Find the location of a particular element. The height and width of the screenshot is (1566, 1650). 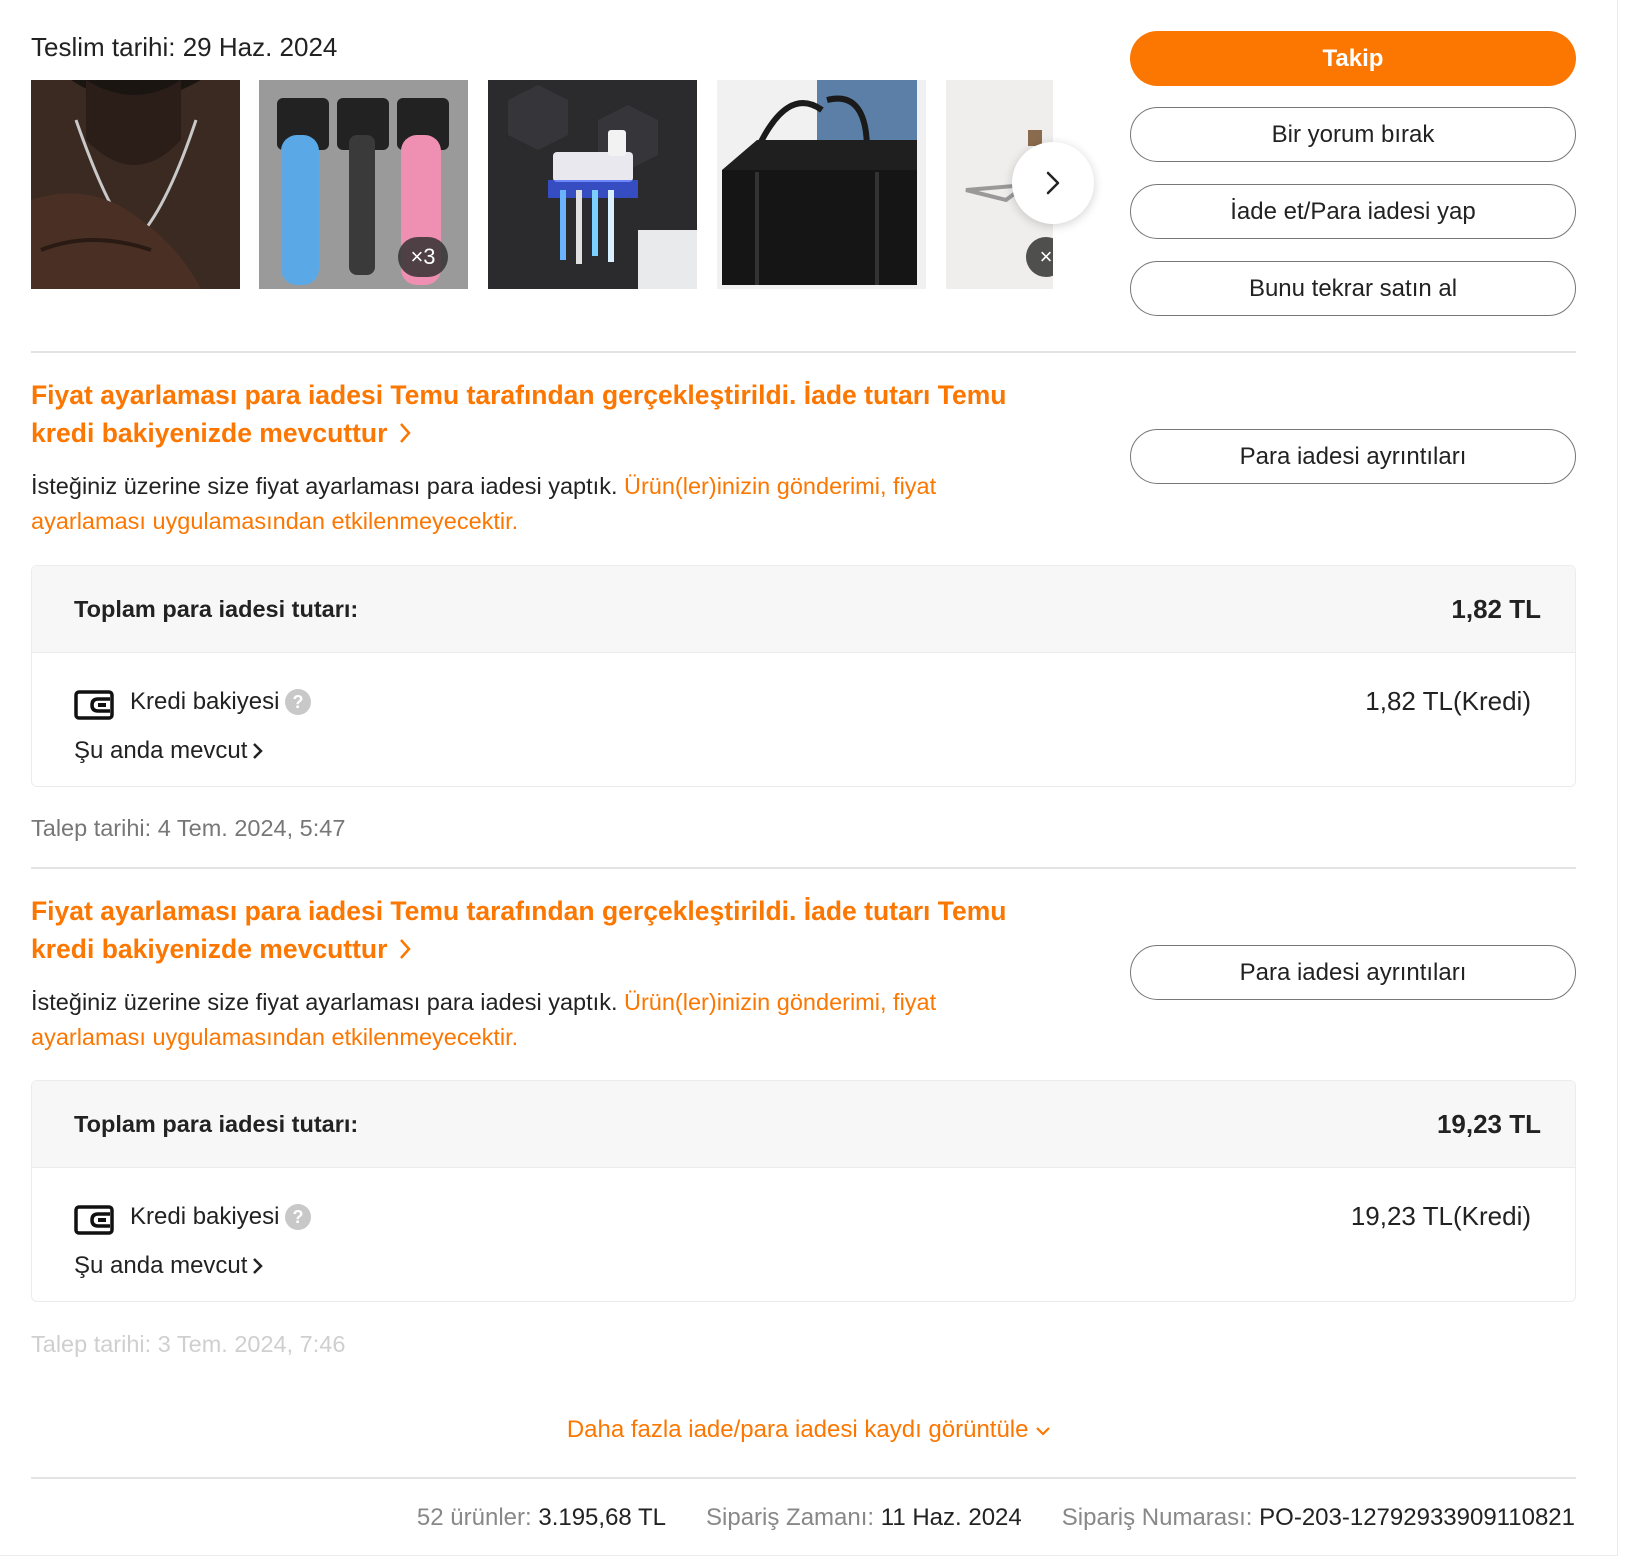

credit-balance-amount: 19,23 TL(Kredi) is located at coordinates (1440, 1216).